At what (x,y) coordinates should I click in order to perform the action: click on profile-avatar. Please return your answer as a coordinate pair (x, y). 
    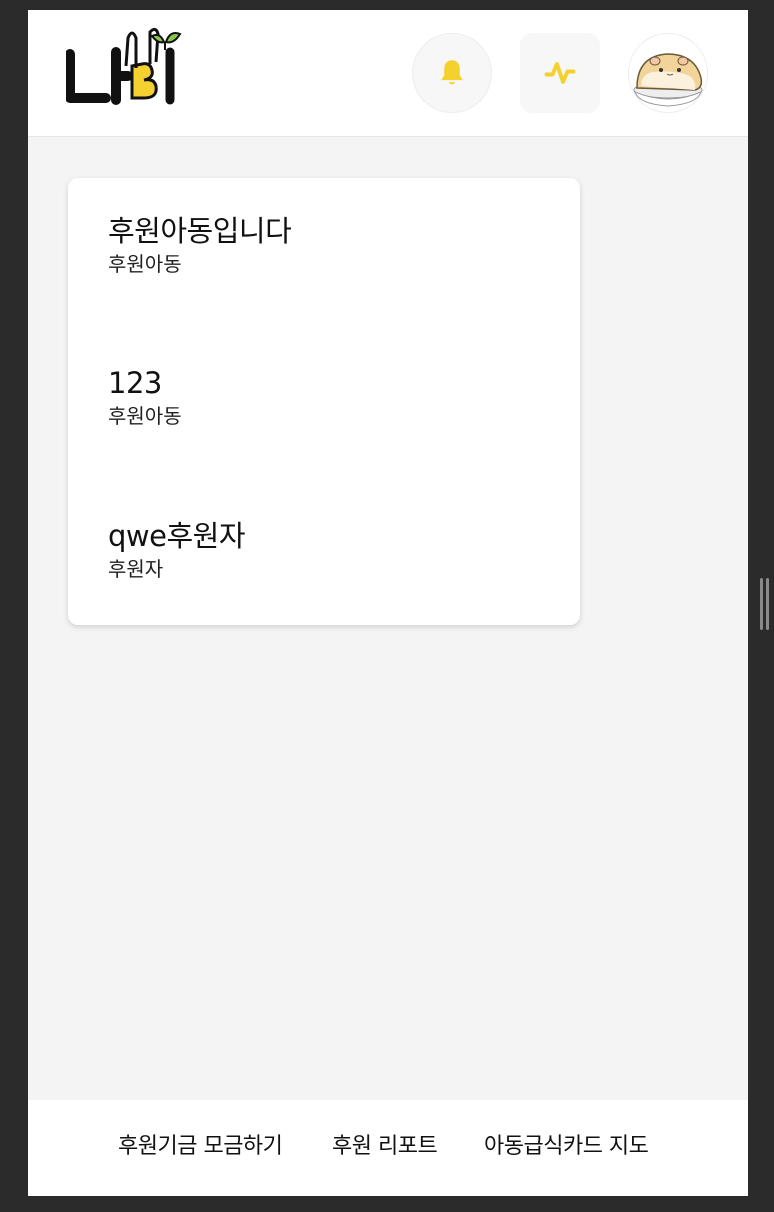
    Looking at the image, I should click on (668, 73).